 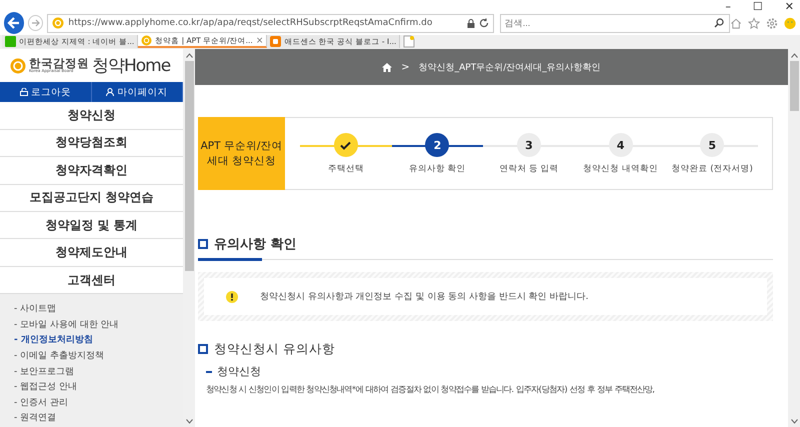 I want to click on paragraph: 청약신청 시 신청인이 입력한 청약신청내역*에 대하여 검증절차 없이 청약접수를 받습니다. 입주자(당첨자) 선정 후 정부 주택전산망,, so click(x=430, y=389).